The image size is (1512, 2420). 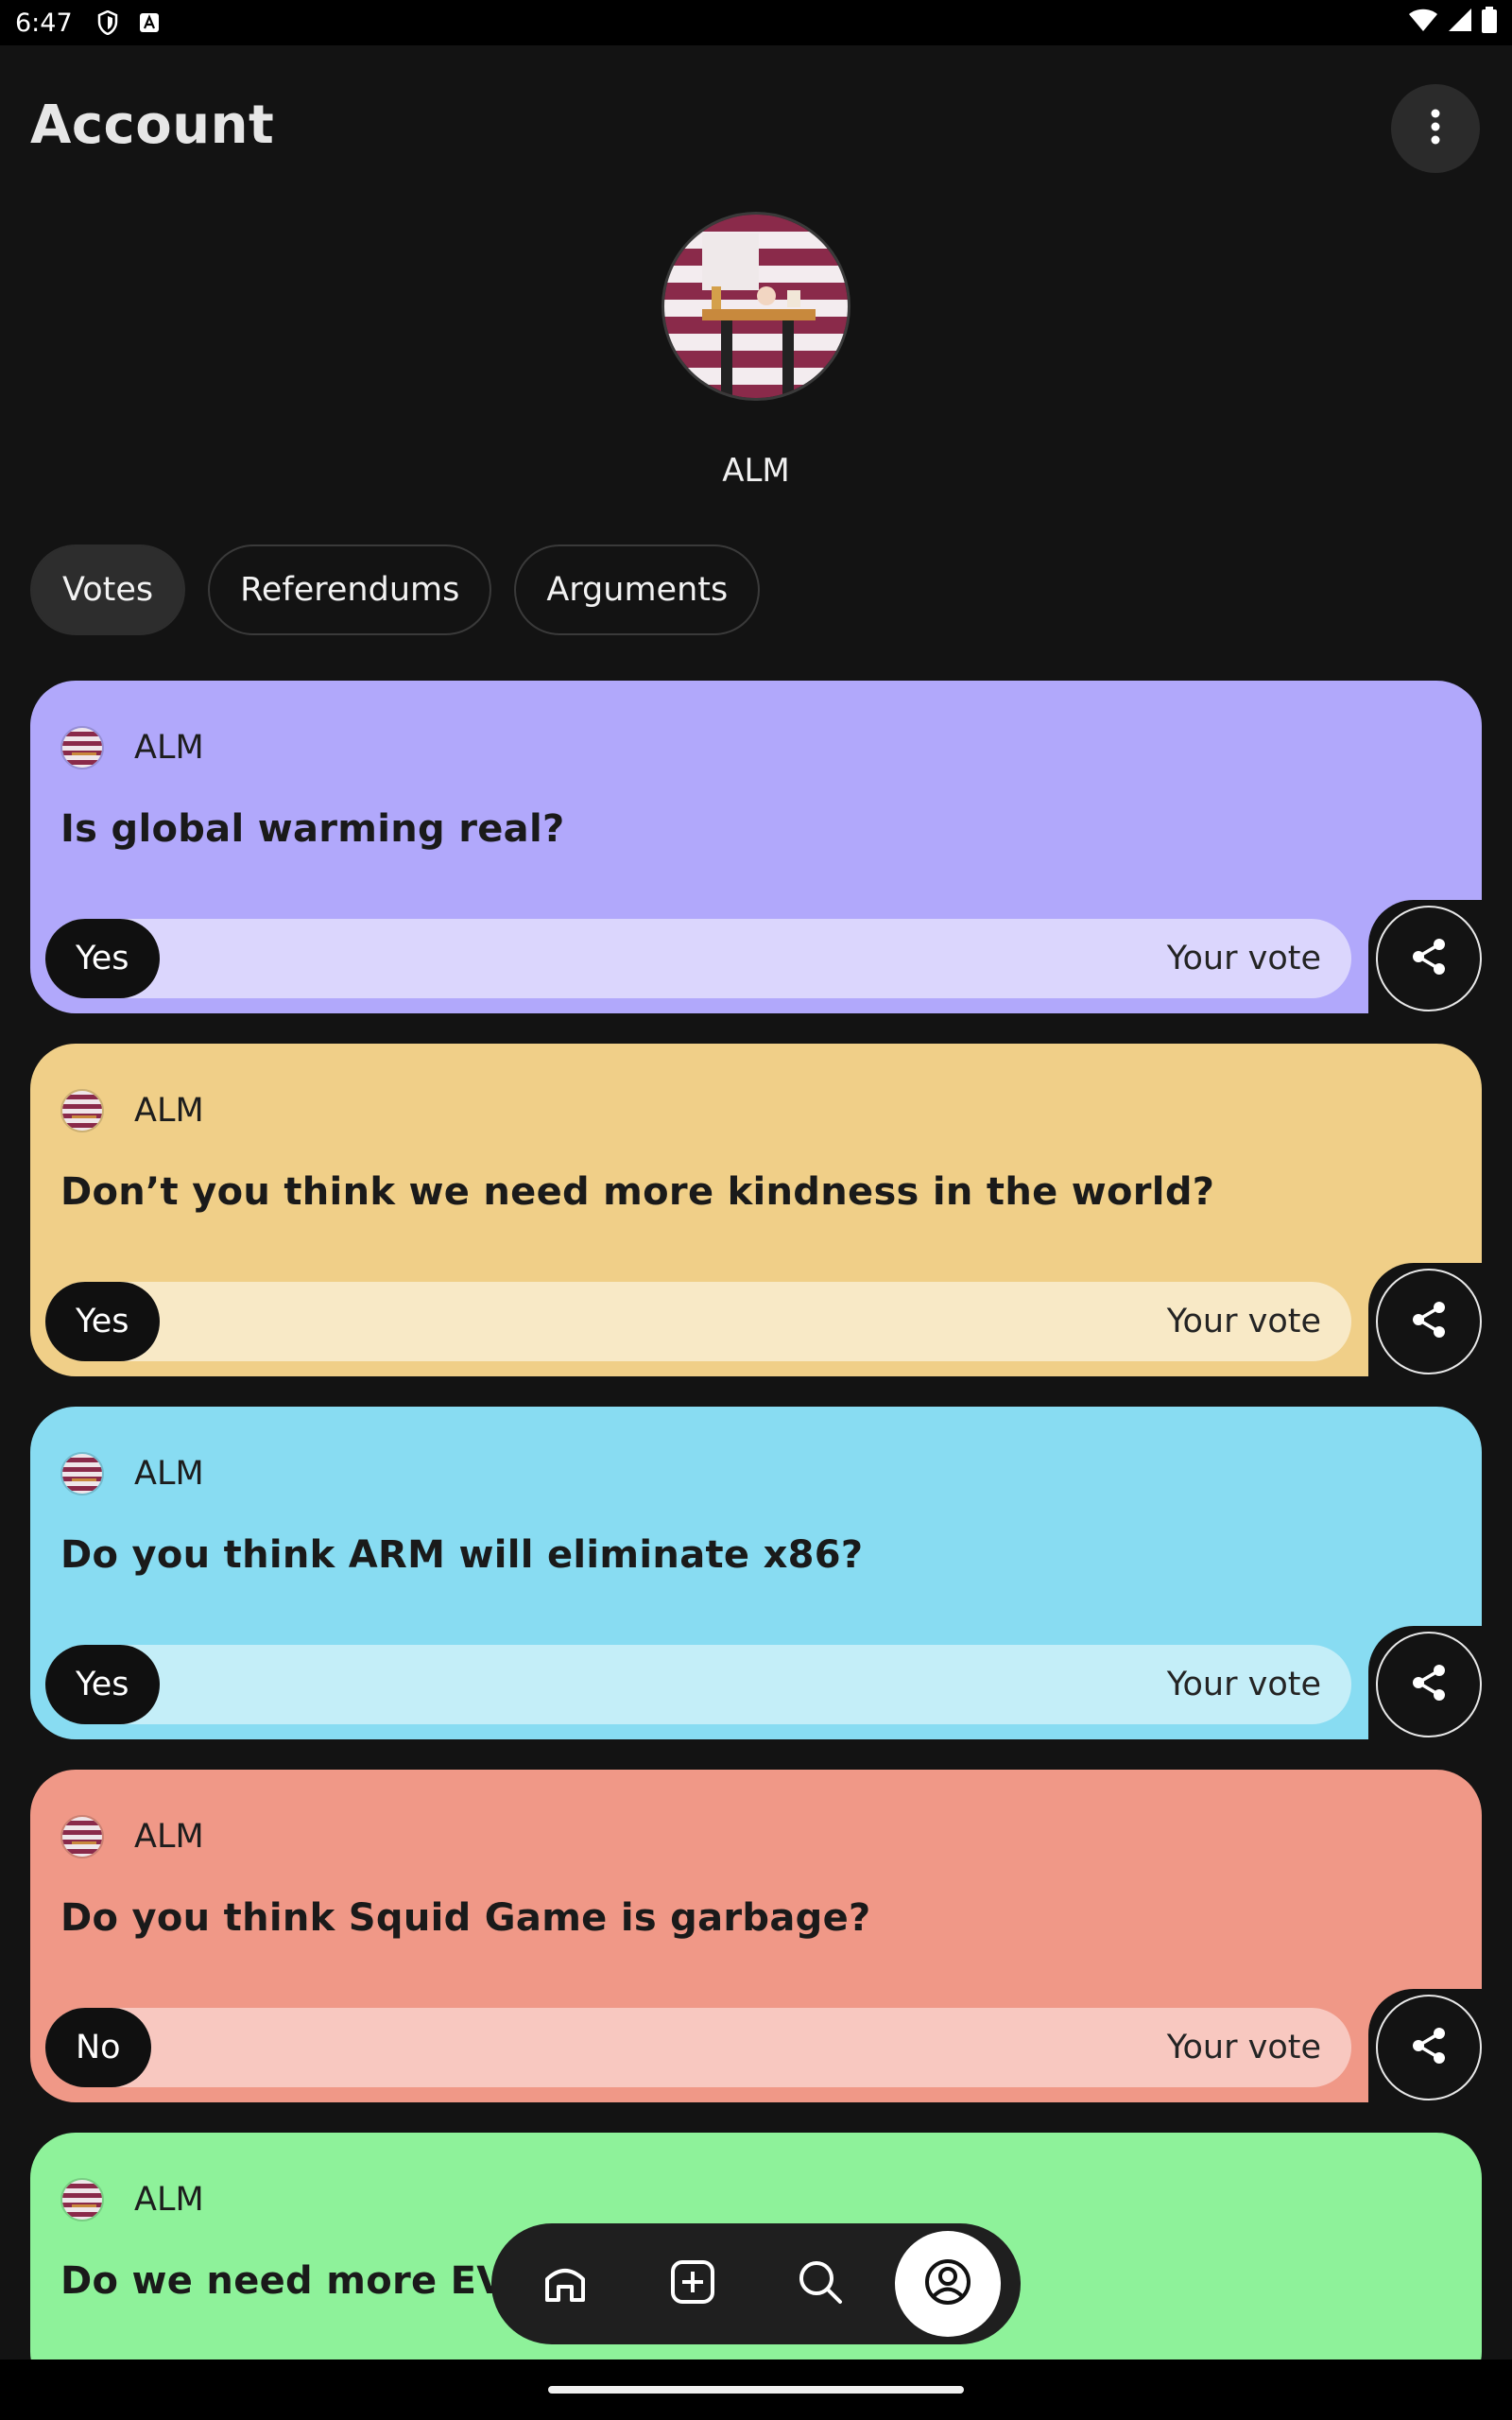 I want to click on tab-votes: Votes, so click(x=108, y=589).